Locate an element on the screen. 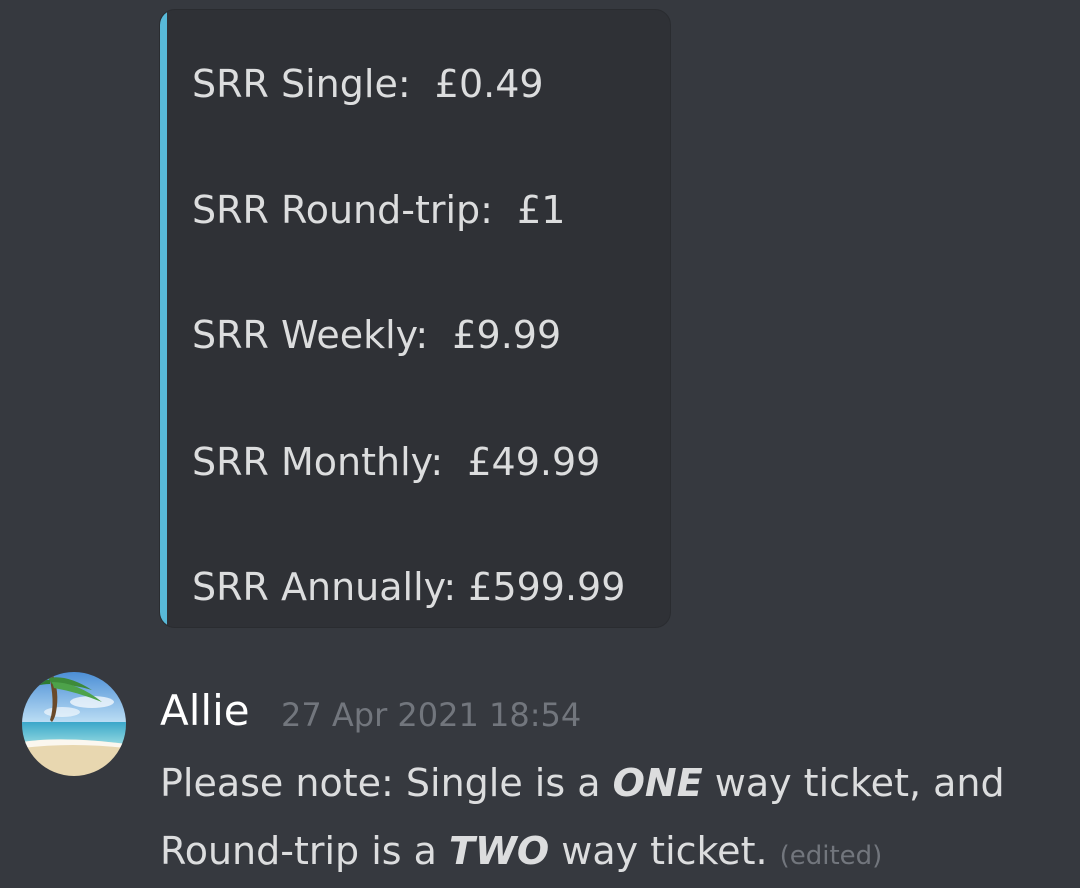  embed-line-round-trip: SRR Round-trip: £1 is located at coordinates (379, 210).